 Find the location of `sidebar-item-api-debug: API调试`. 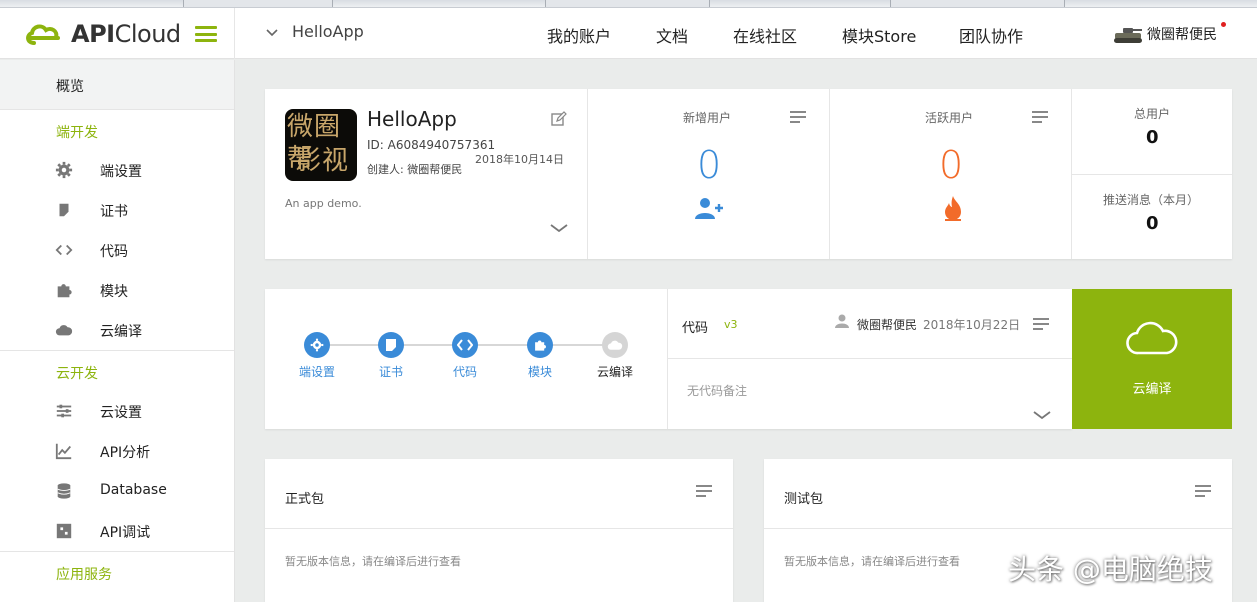

sidebar-item-api-debug: API调试 is located at coordinates (117, 531).